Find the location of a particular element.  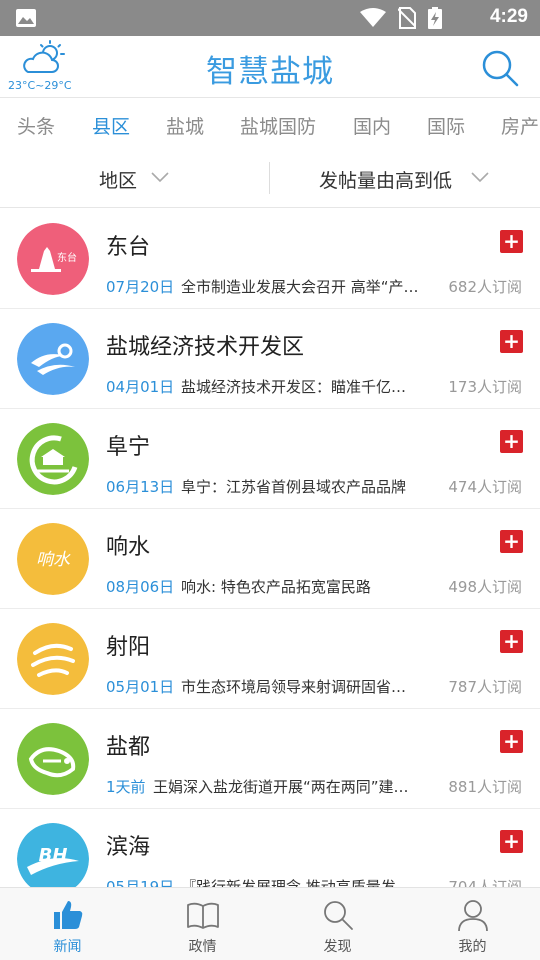

nav-profile: 我的 is located at coordinates (472, 924).